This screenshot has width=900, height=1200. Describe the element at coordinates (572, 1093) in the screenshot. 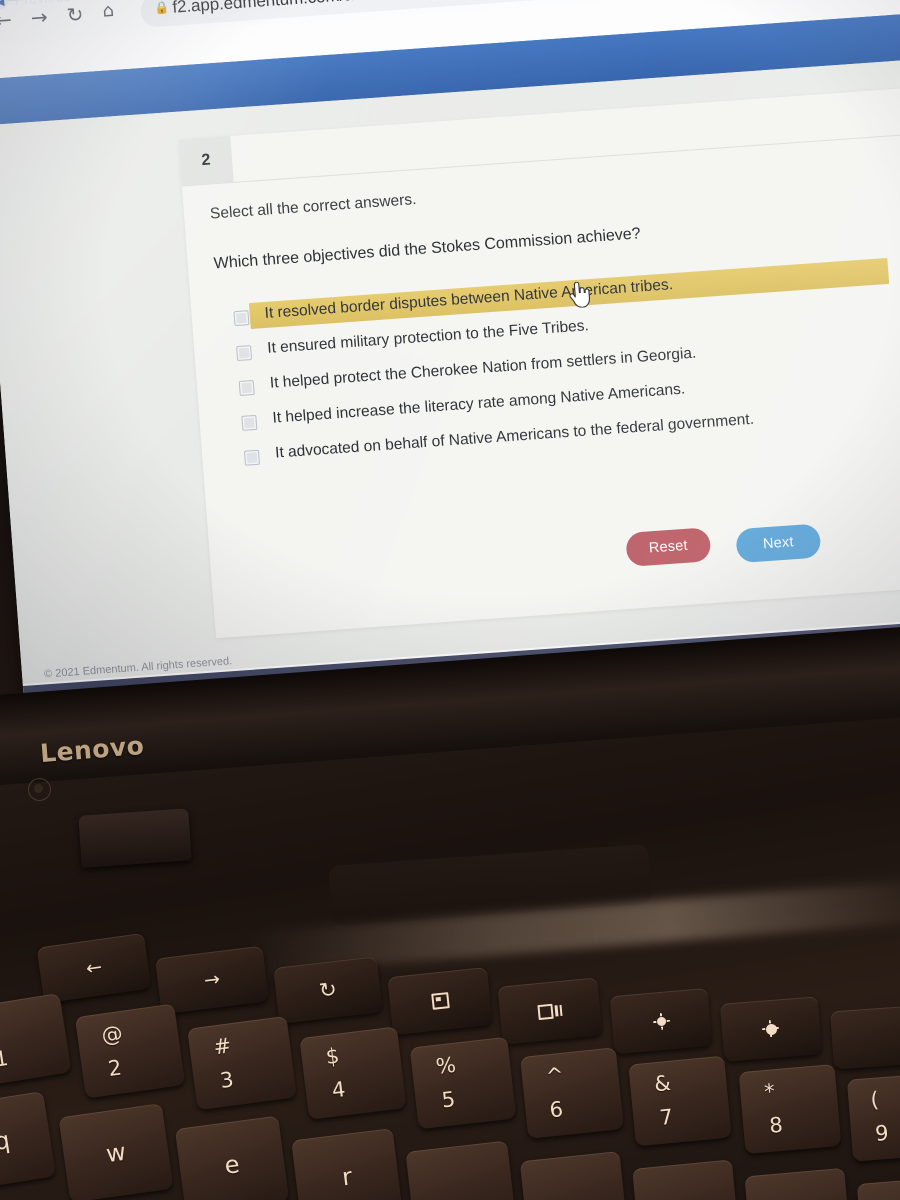

I see `key-6: ^ 6` at that location.